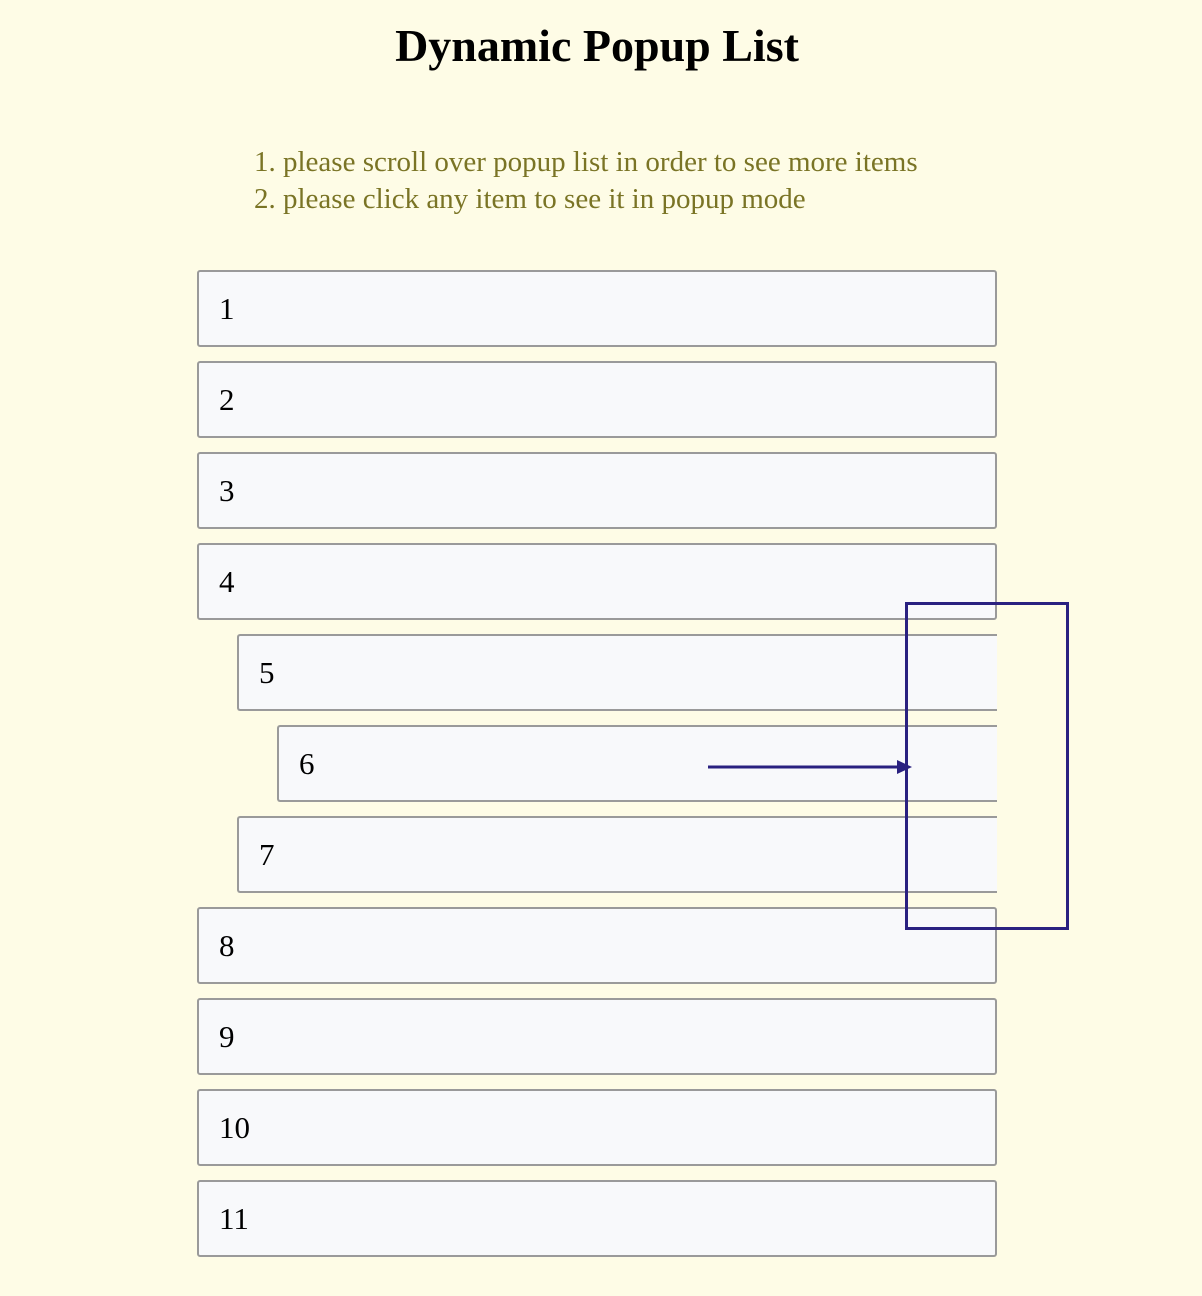 This screenshot has width=1202, height=1296. Describe the element at coordinates (597, 1036) in the screenshot. I see `list-item: 9` at that location.